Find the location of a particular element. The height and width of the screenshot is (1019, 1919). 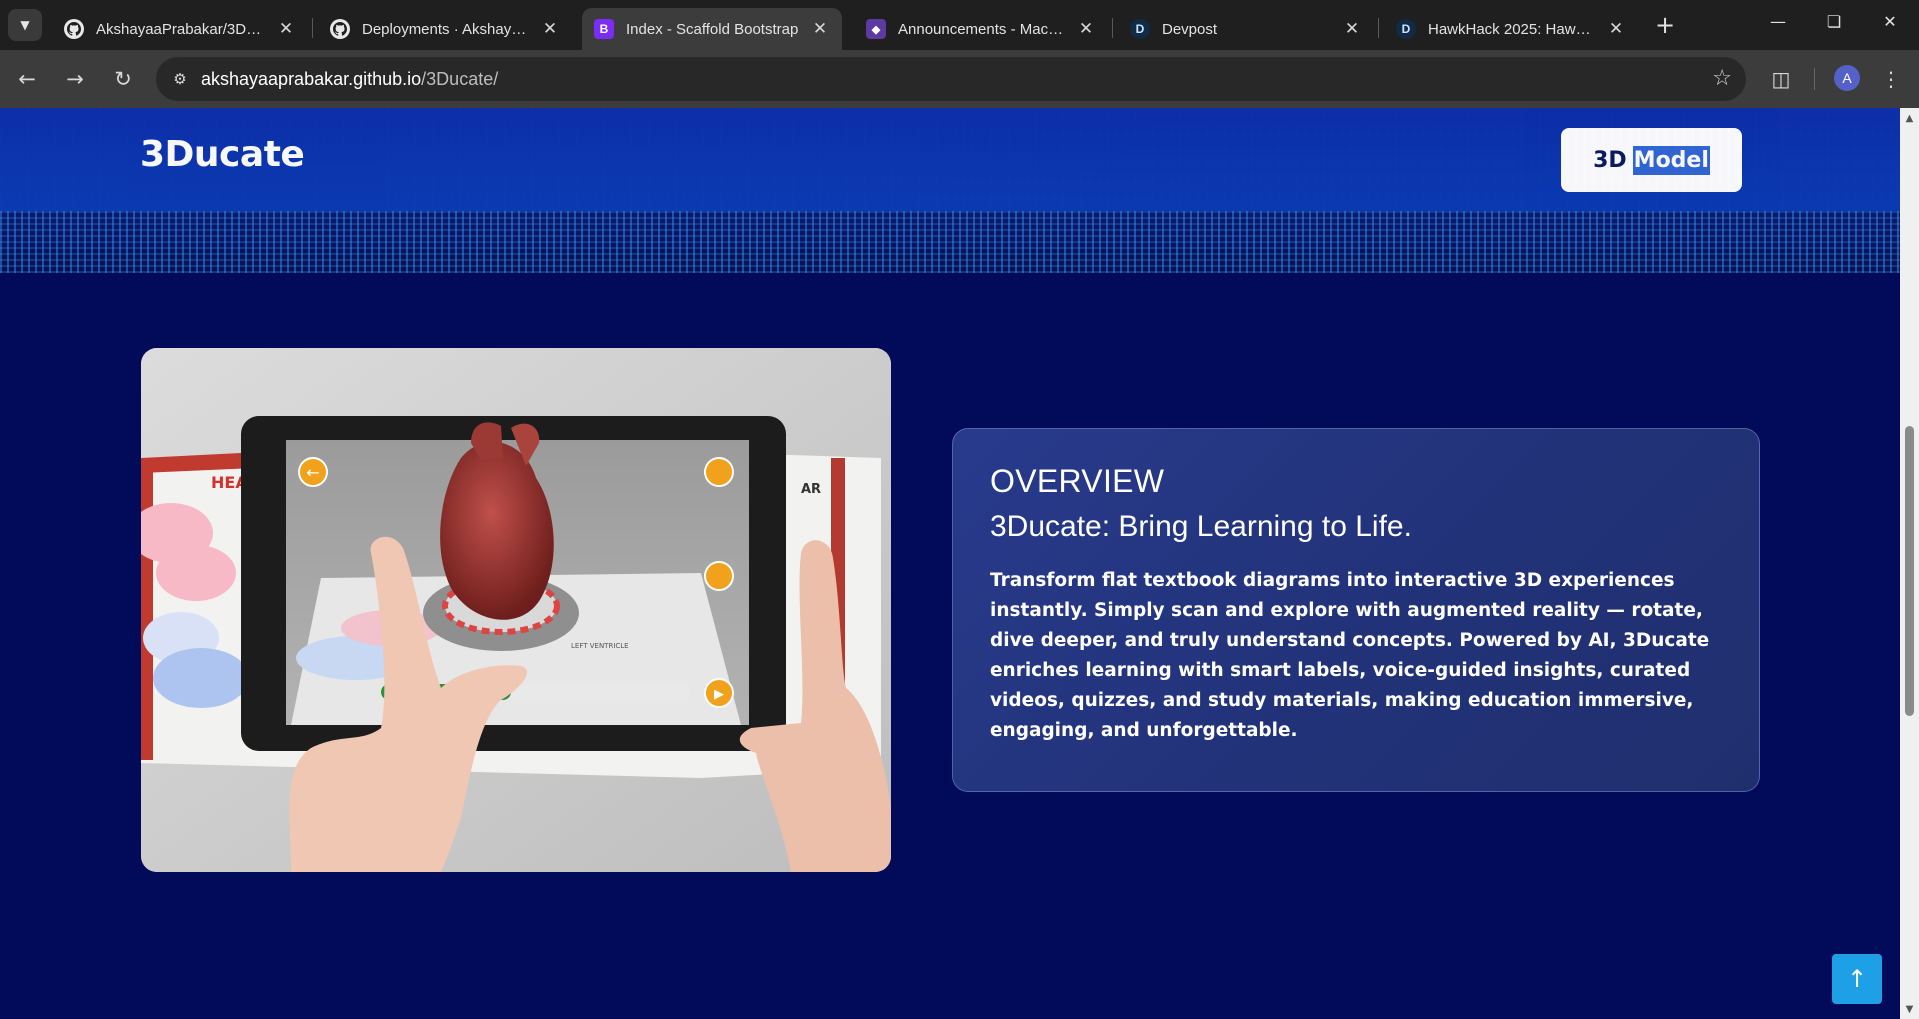

chevron-down-icon: ▼ is located at coordinates (25, 25).